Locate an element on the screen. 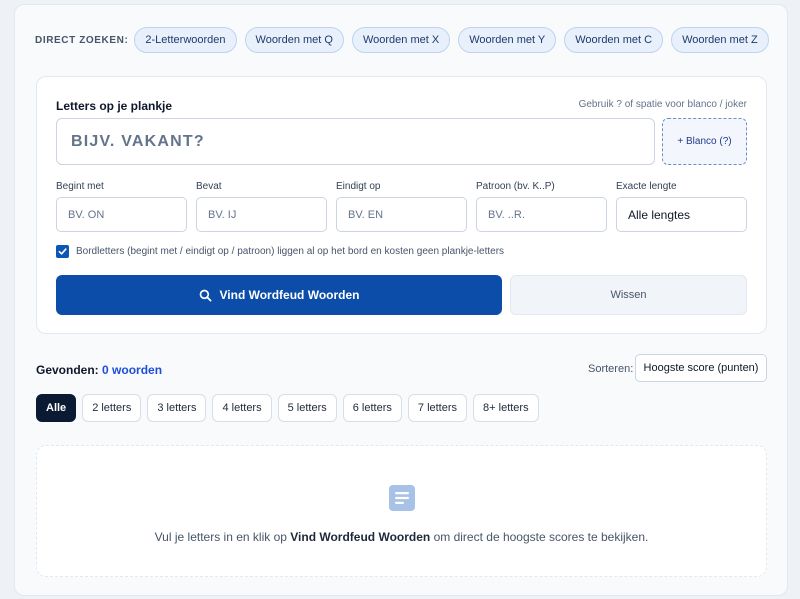  starts-with-label: Begint met is located at coordinates (80, 186).